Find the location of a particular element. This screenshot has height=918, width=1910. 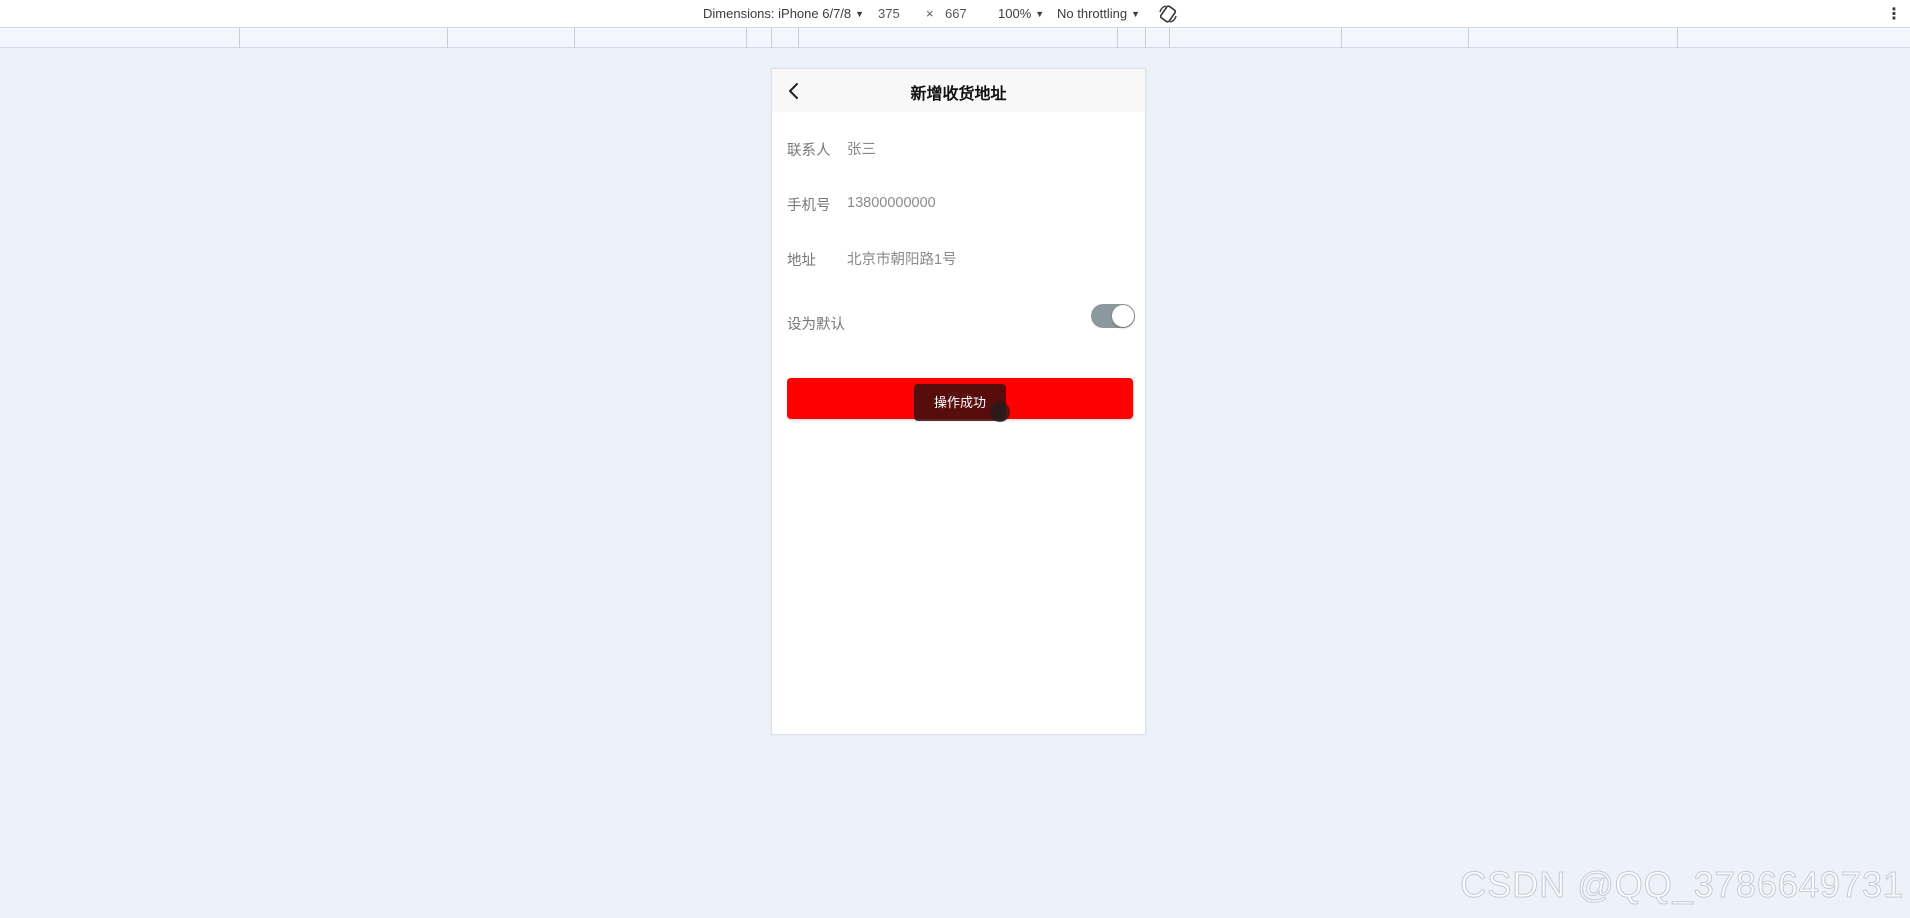

set-default-label: 设为默认 is located at coordinates (816, 325).